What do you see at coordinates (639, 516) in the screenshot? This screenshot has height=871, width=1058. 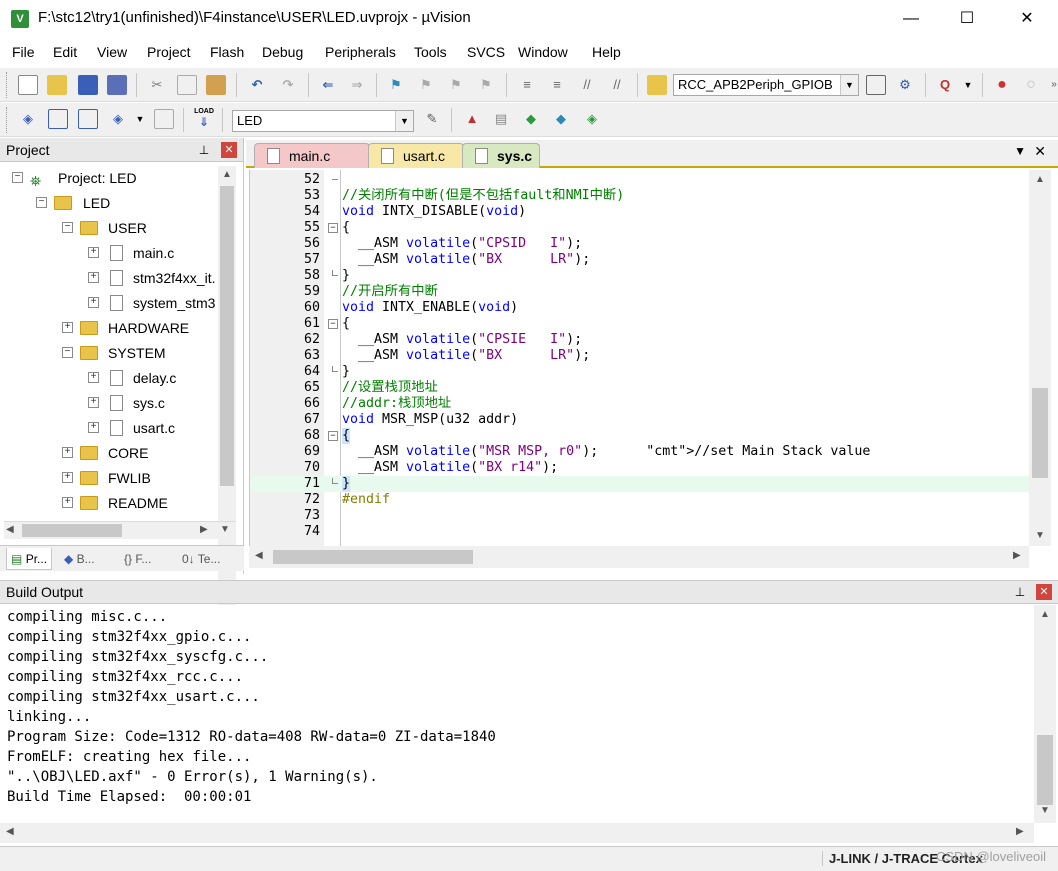 I see `code-line: 73` at bounding box center [639, 516].